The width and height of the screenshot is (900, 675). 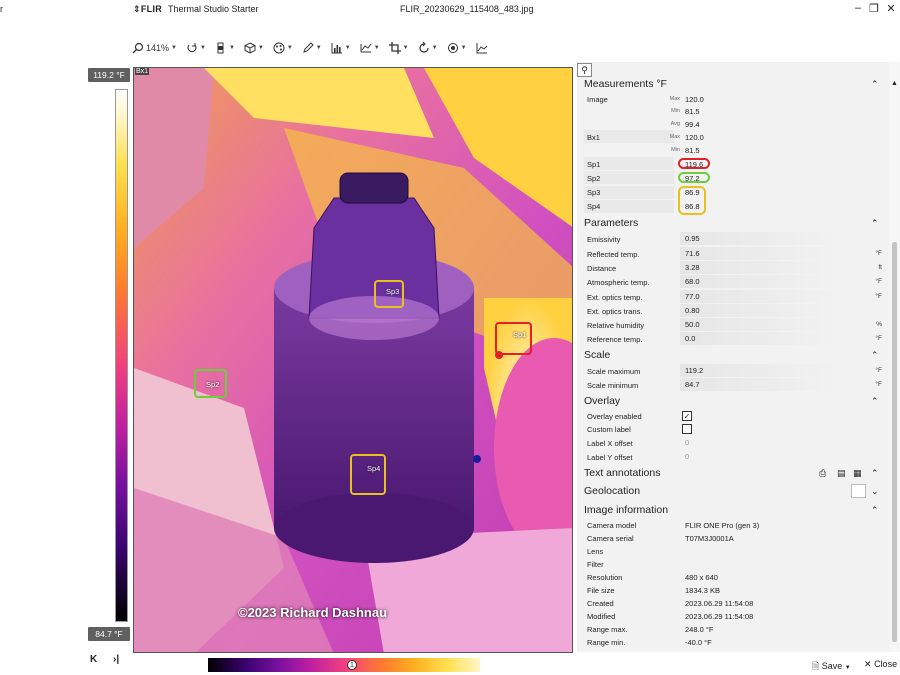 What do you see at coordinates (698, 642) in the screenshot?
I see `info-value: -40.0 °F` at bounding box center [698, 642].